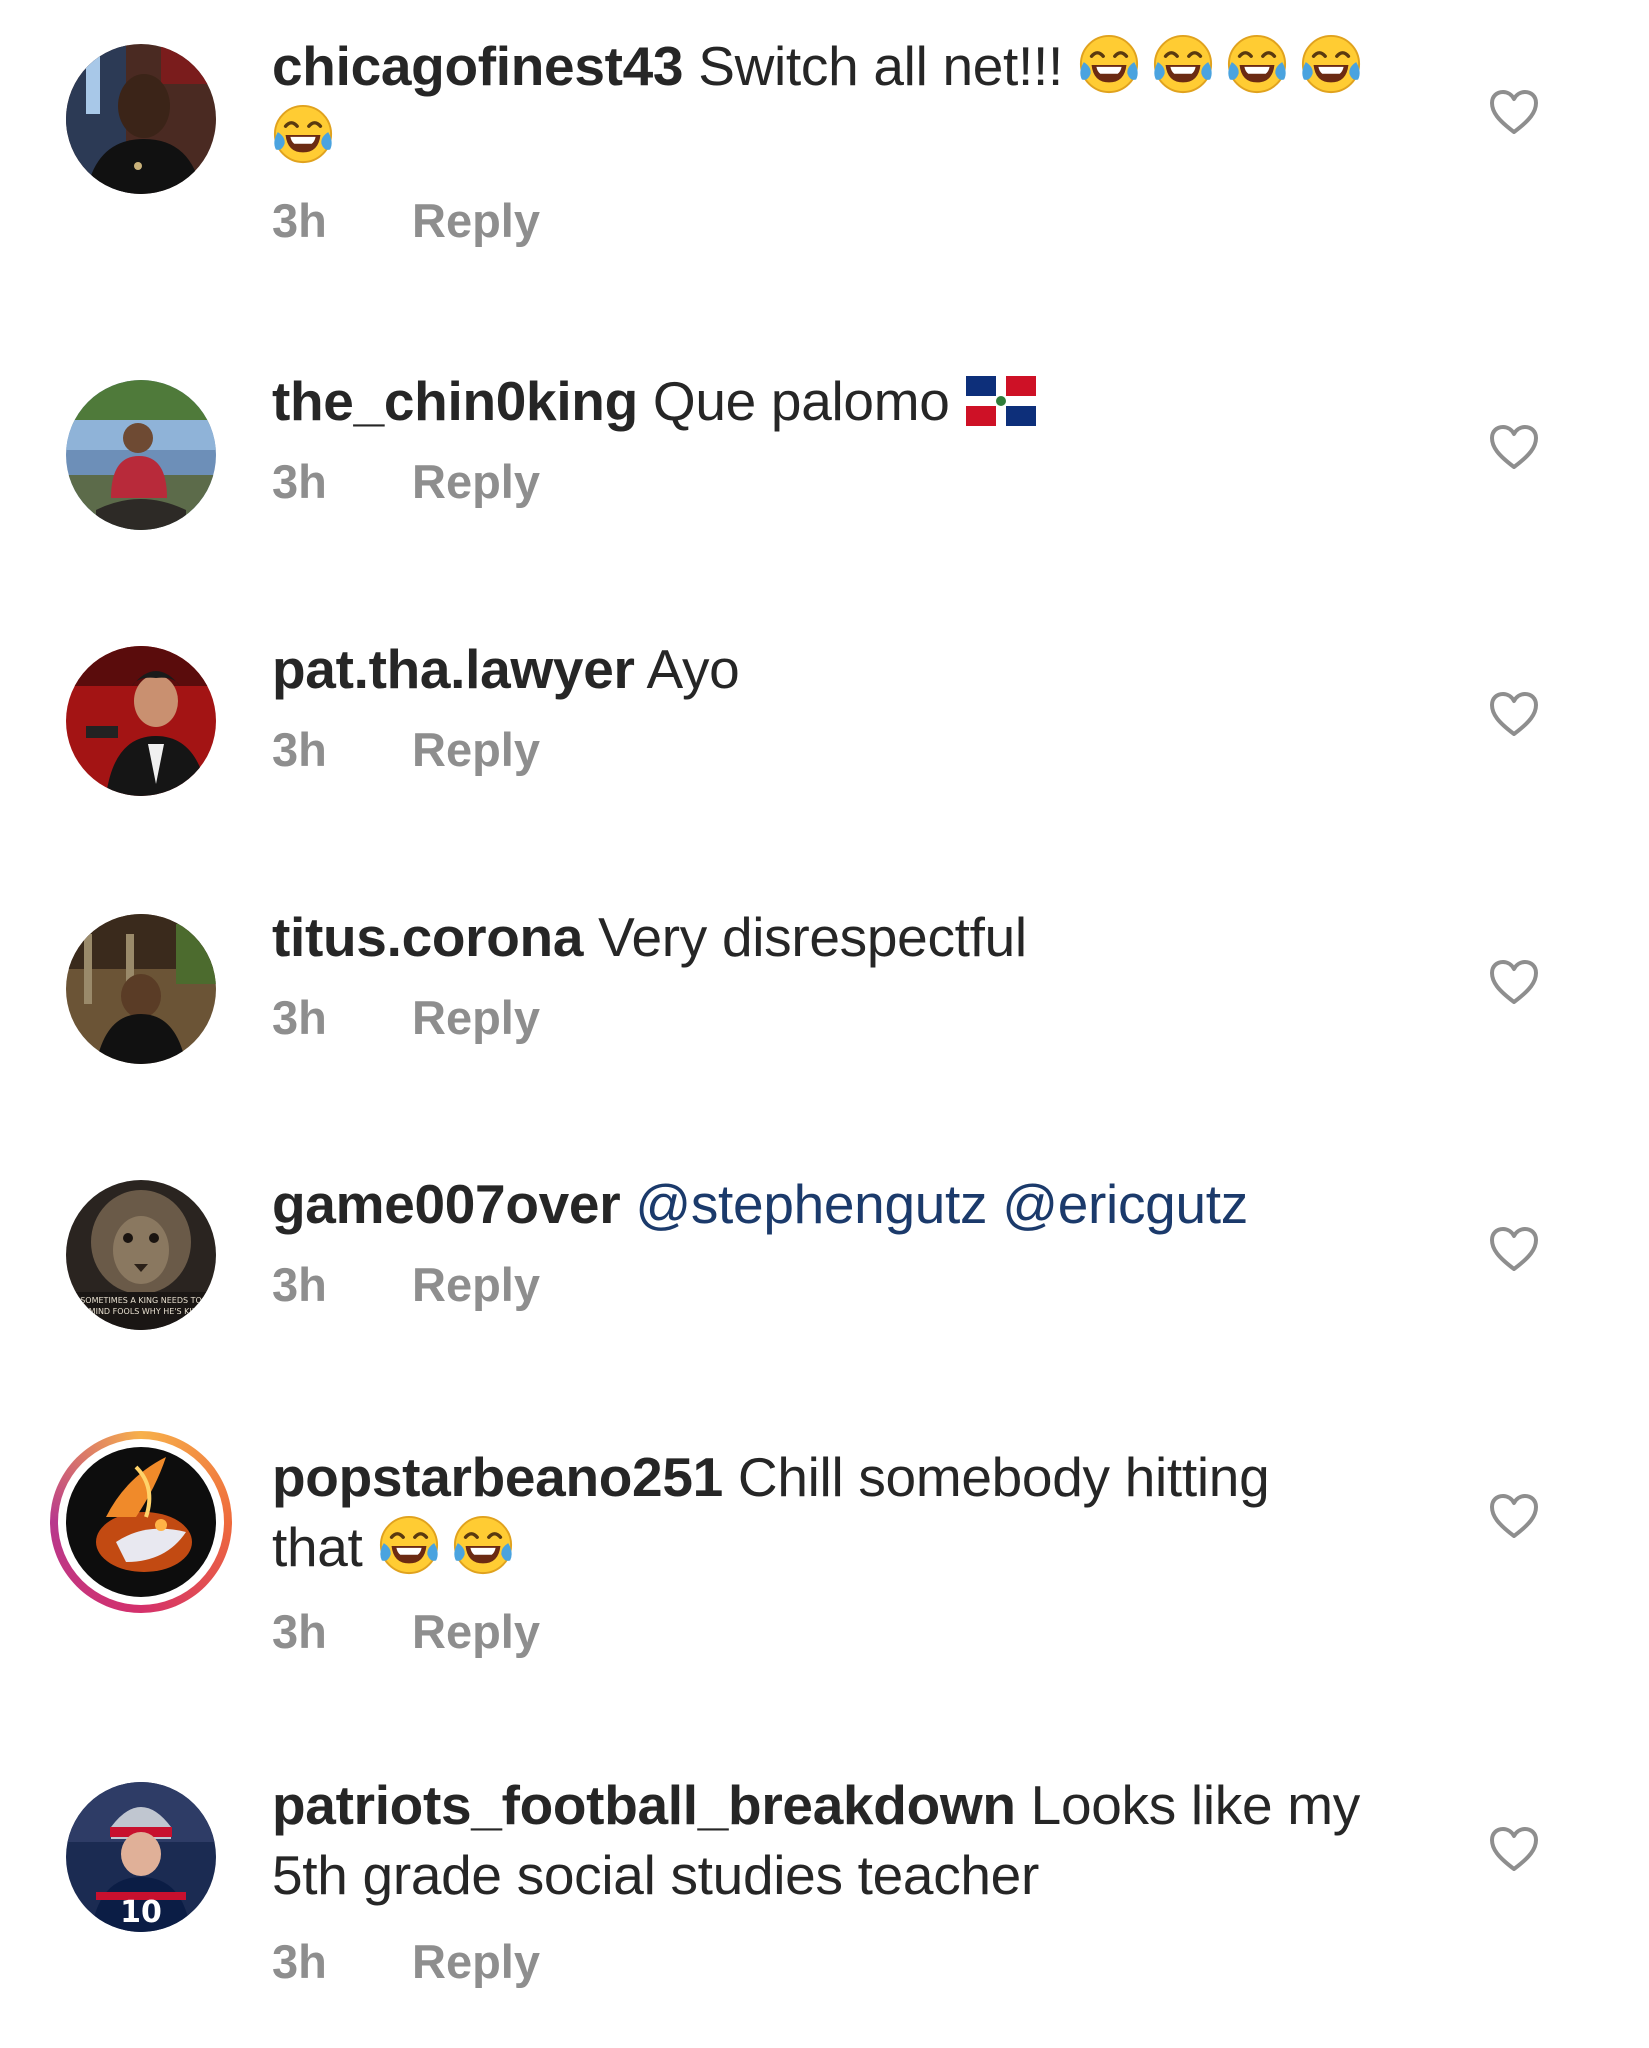 This screenshot has height=2048, width=1649. Describe the element at coordinates (852, 975) in the screenshot. I see `comment-body: titus.corona Very disrespectful 3h Reply` at that location.